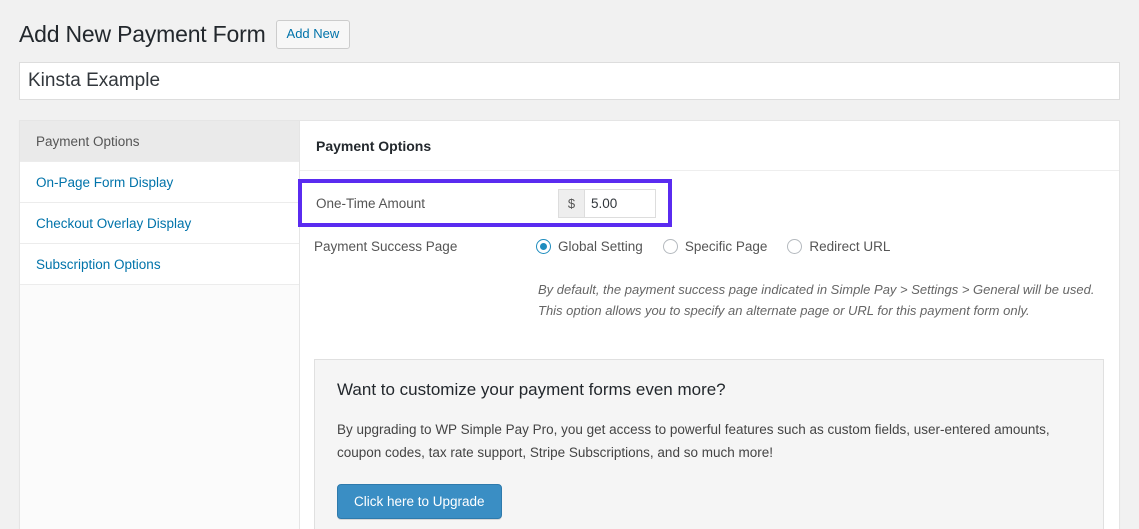  I want to click on sidebar-item-subscription-options: Subscription Options, so click(159, 264).